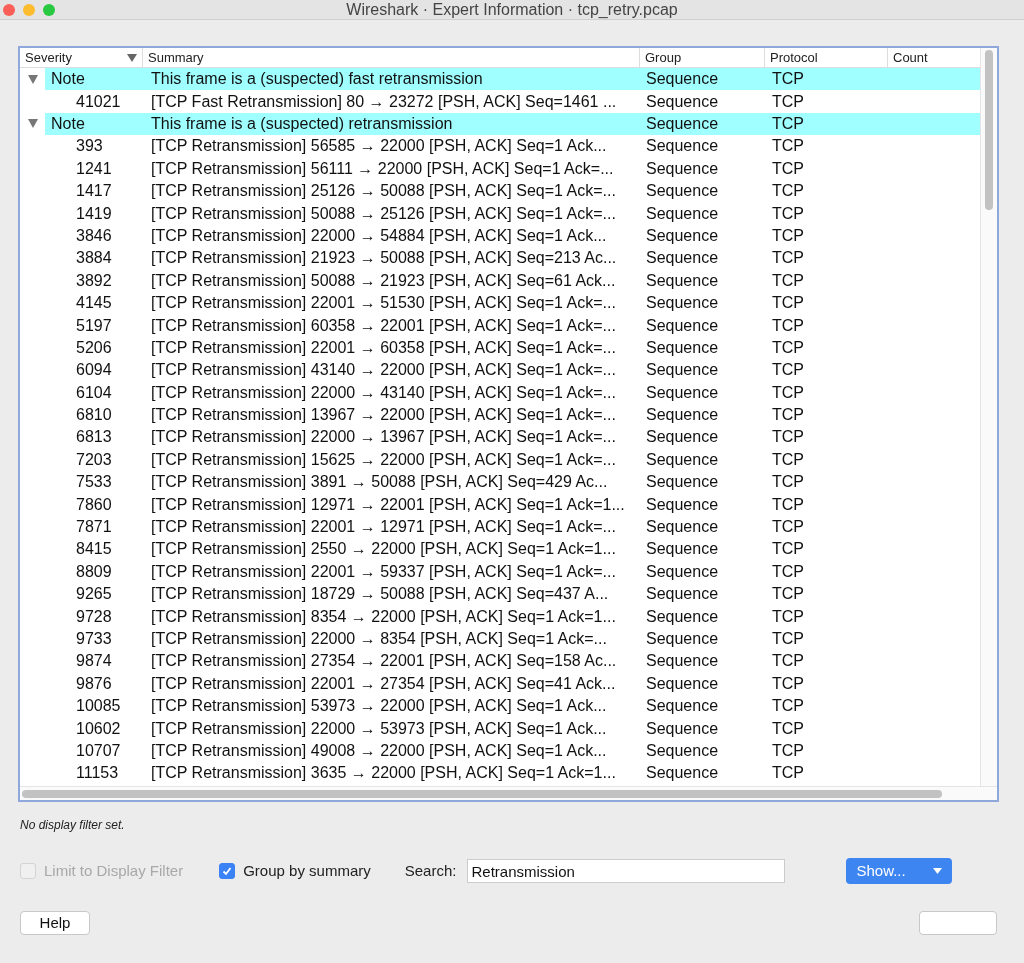 Image resolution: width=1024 pixels, height=963 pixels. What do you see at coordinates (73, 825) in the screenshot?
I see `status-text: No display filter set.` at bounding box center [73, 825].